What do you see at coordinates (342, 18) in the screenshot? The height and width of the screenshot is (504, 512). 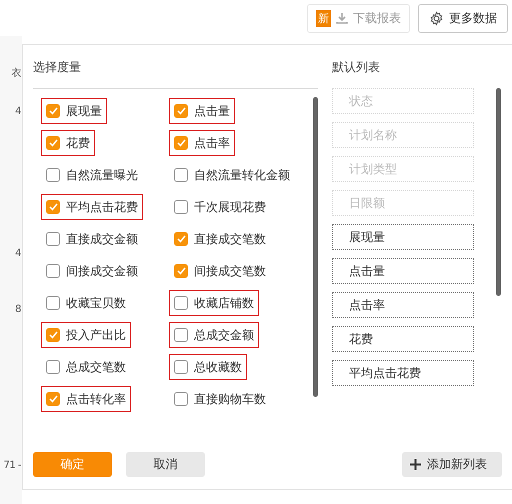 I see `download-icon` at bounding box center [342, 18].